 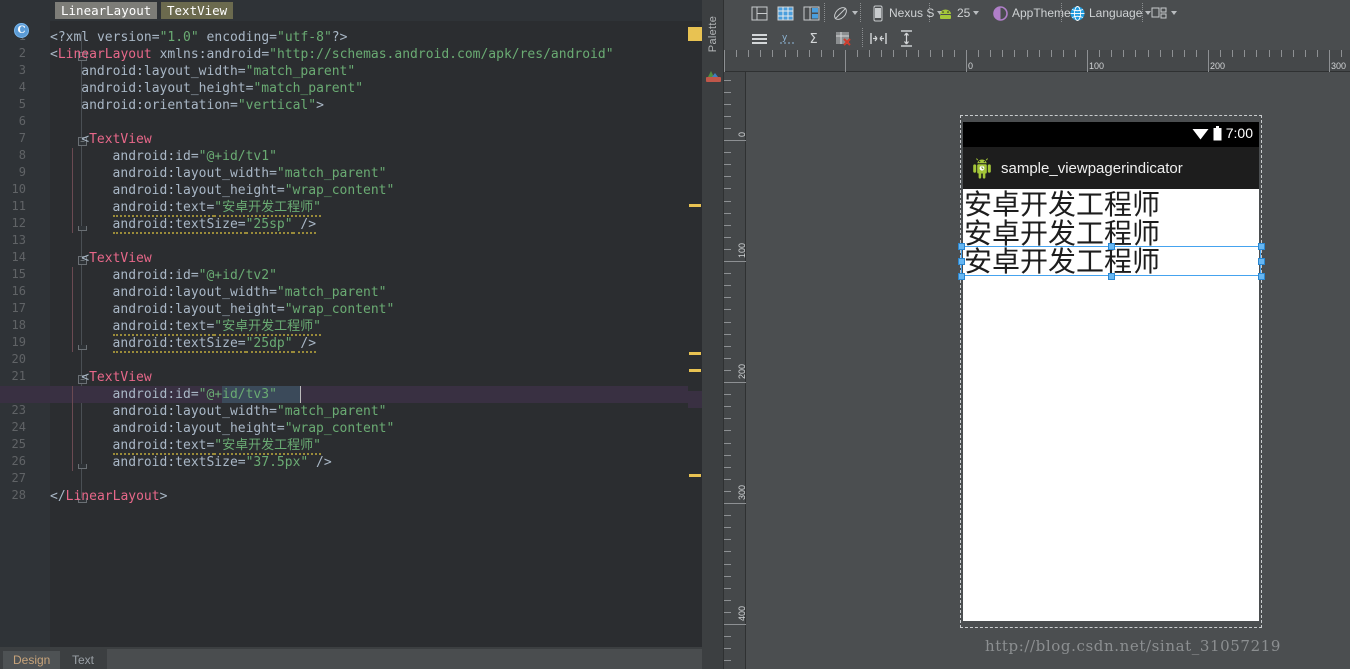 I want to click on resize-handle-ne, so click(x=1261, y=246).